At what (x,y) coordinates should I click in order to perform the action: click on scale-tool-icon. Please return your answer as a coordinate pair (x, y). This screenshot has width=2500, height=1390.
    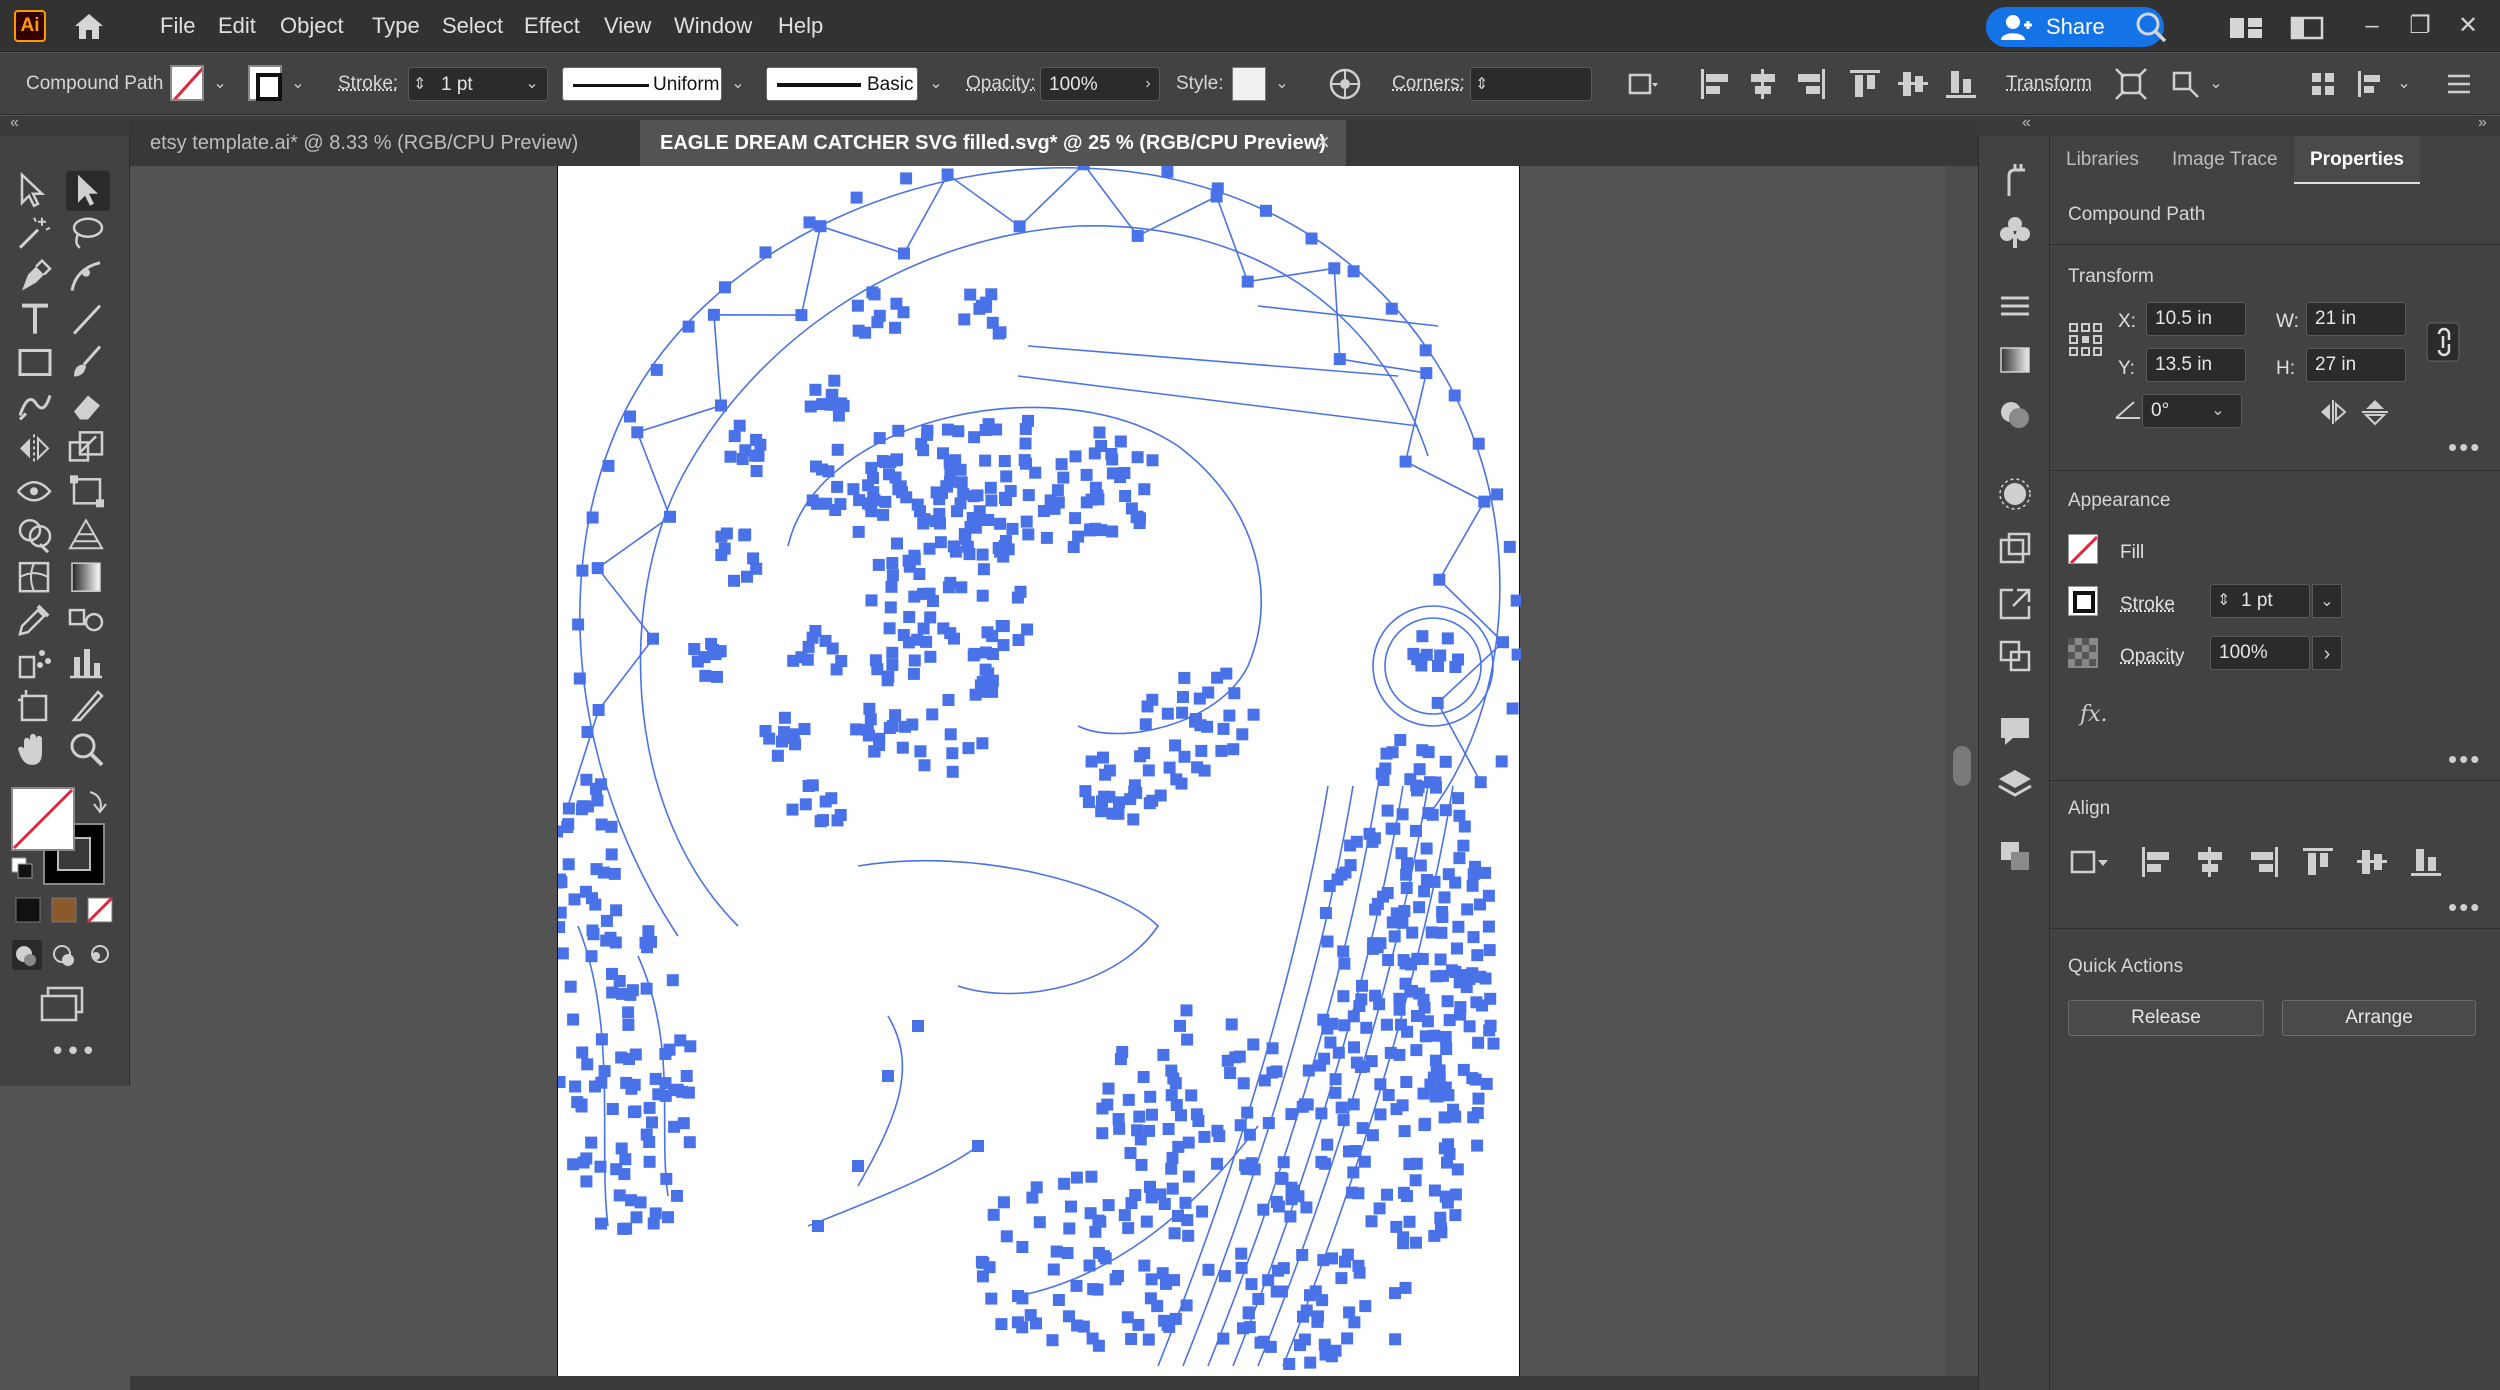
    Looking at the image, I should click on (86, 446).